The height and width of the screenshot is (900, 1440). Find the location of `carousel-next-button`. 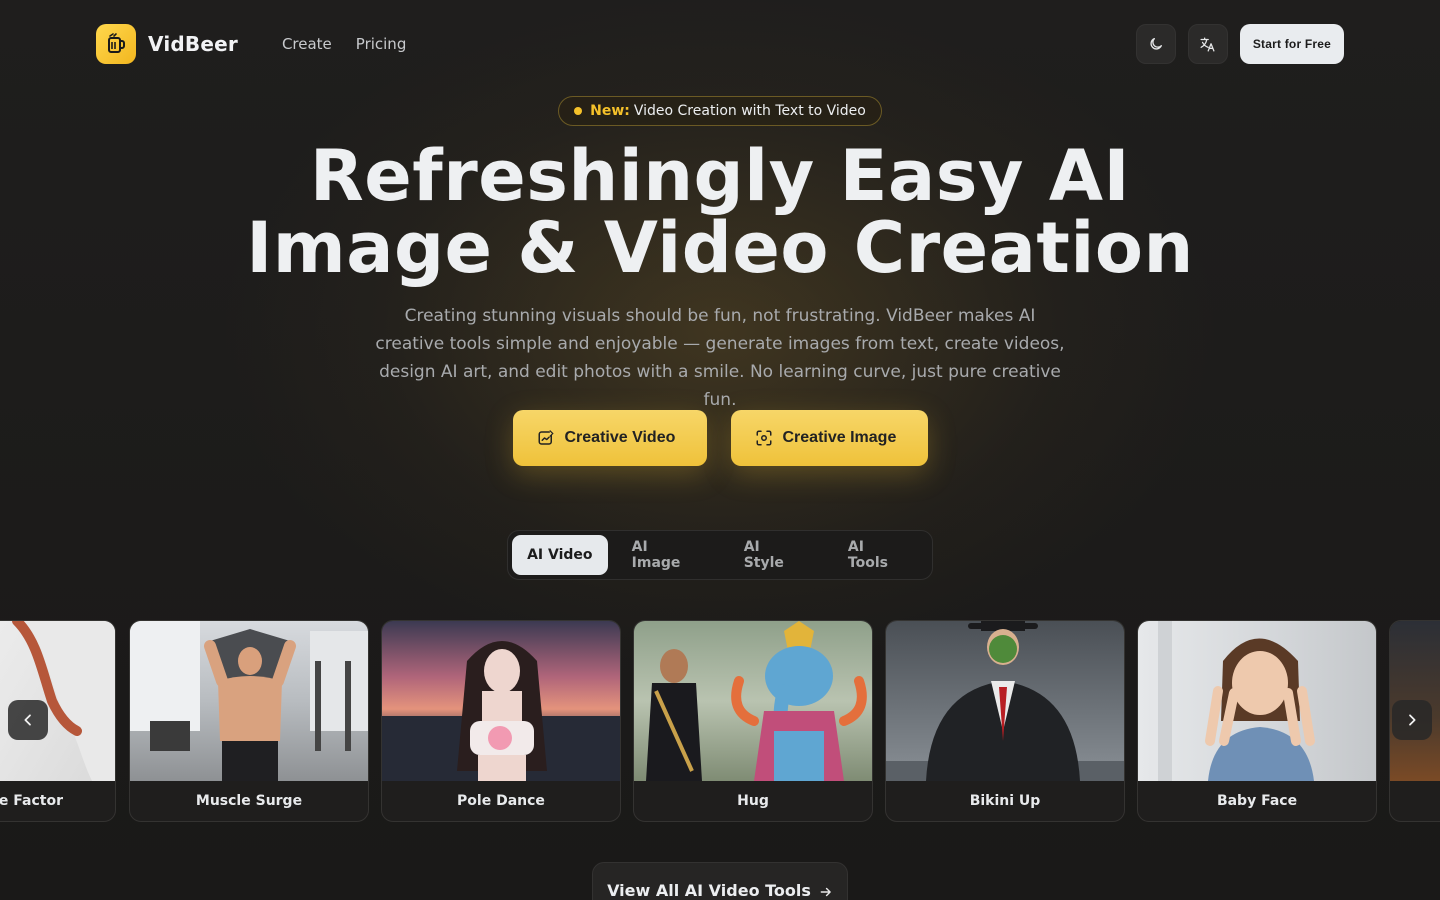

carousel-next-button is located at coordinates (1412, 720).